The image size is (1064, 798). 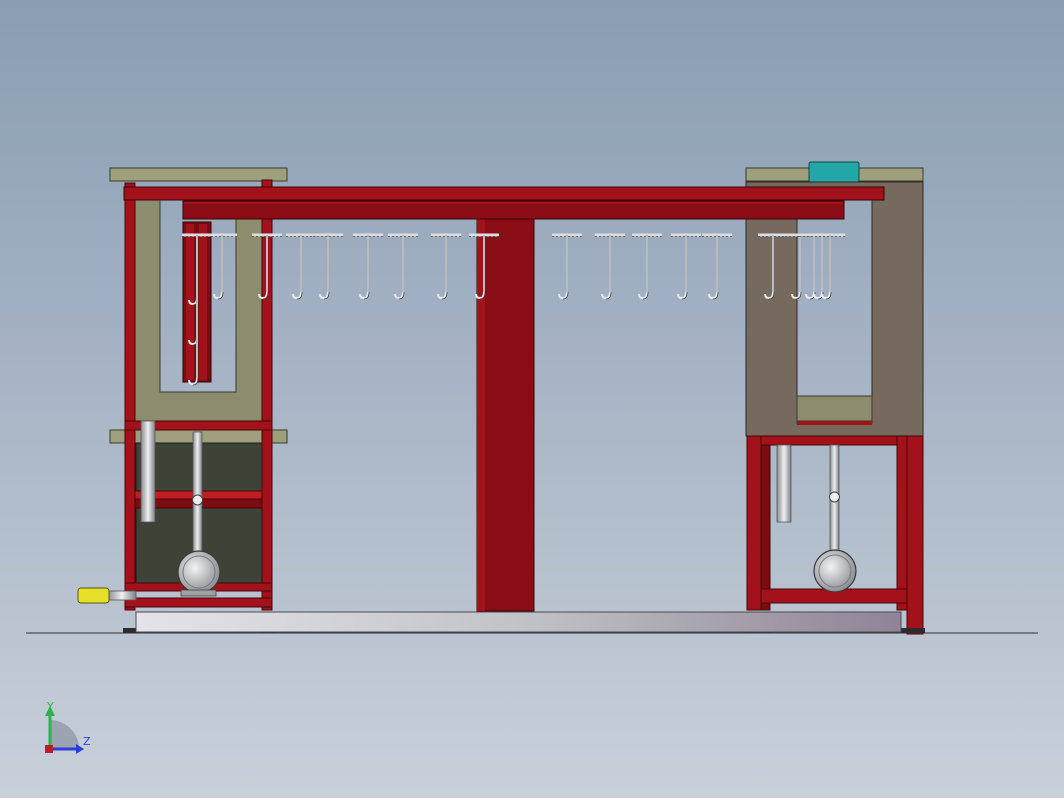 I want to click on right-post-b, so click(x=765, y=527).